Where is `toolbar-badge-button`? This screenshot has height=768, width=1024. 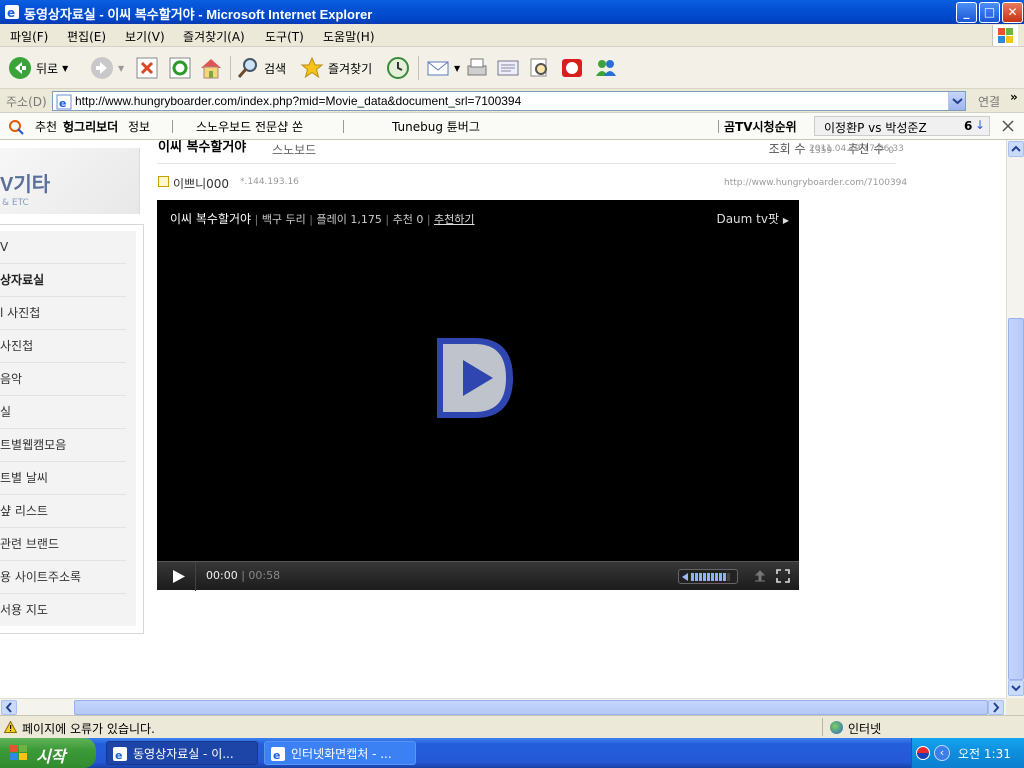 toolbar-badge-button is located at coordinates (572, 68).